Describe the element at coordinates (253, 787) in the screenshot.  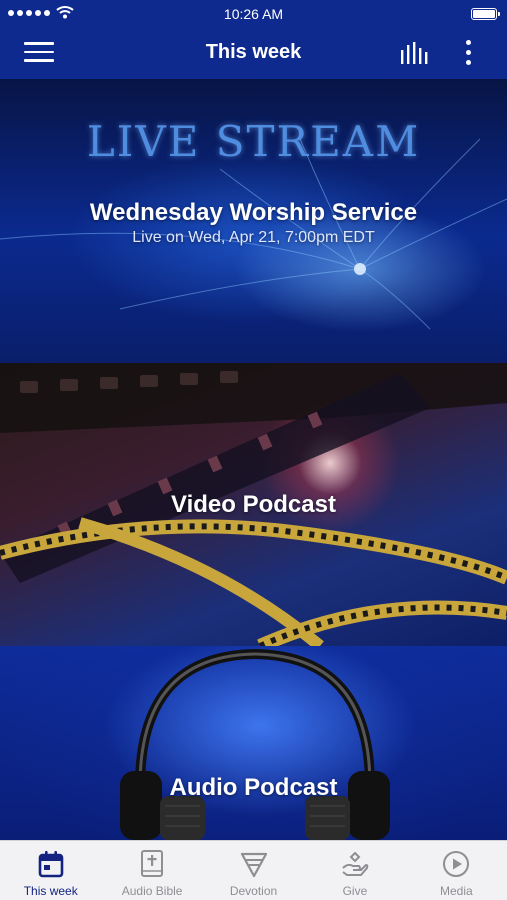
I see `audio-podcast-title: Audio Podcast` at that location.